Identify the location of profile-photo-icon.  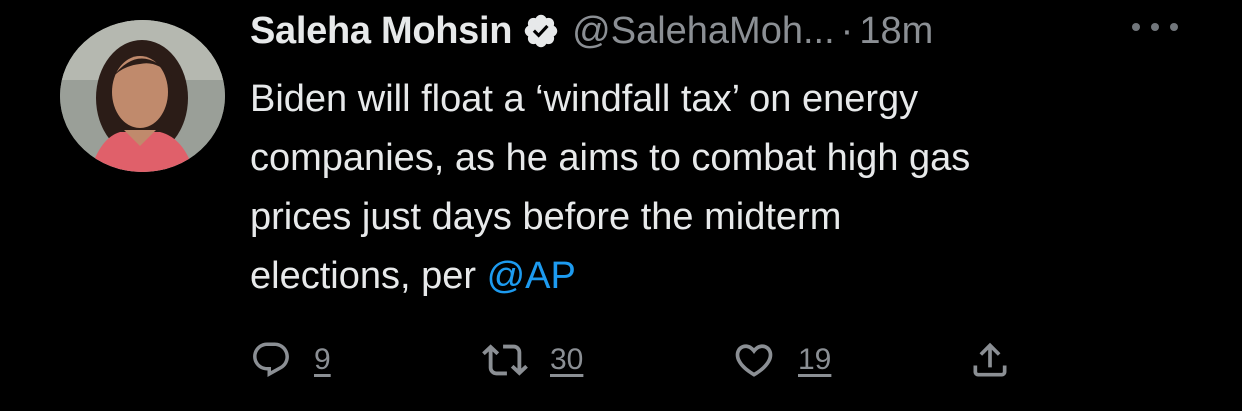
(142, 96).